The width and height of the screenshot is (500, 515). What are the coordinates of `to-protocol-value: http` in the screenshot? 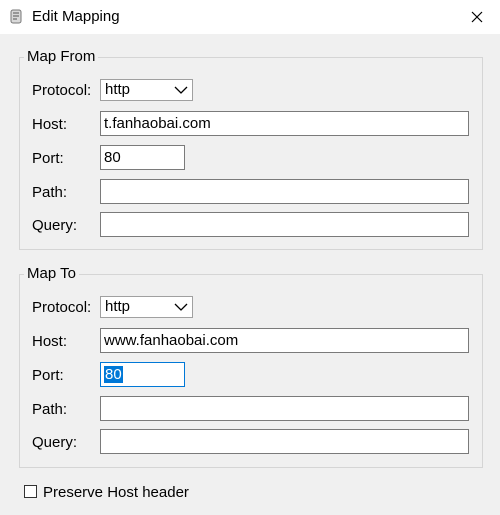 It's located at (118, 306).